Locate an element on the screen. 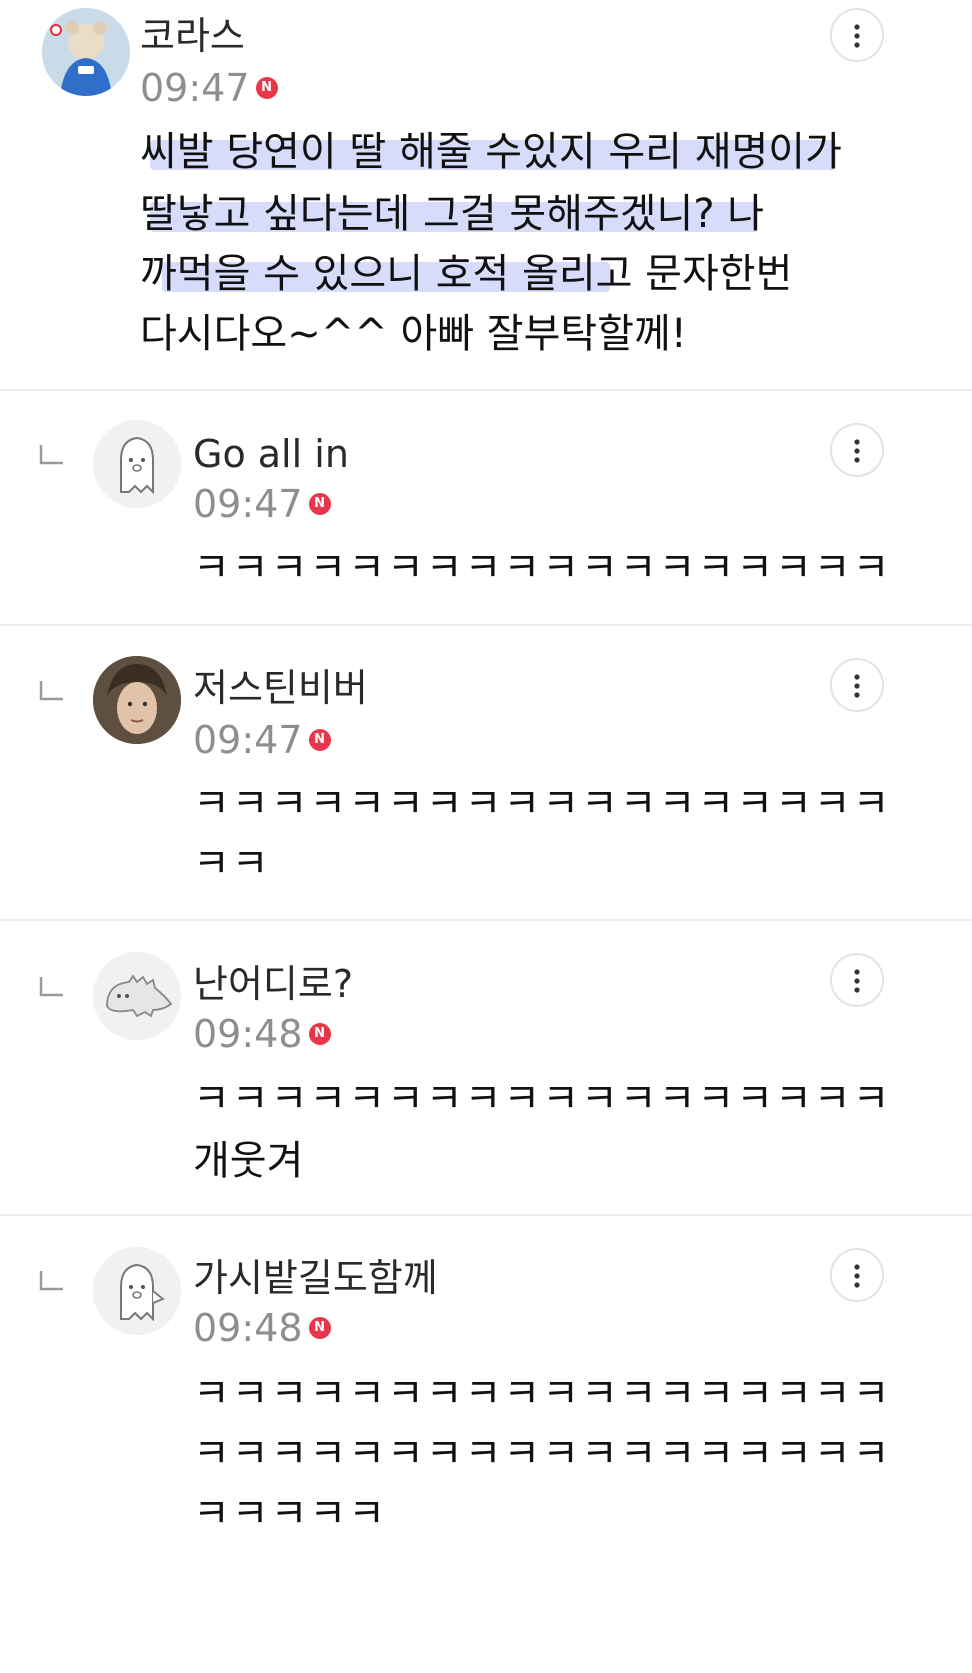  mascot-avatar-icon is located at coordinates (86, 52).